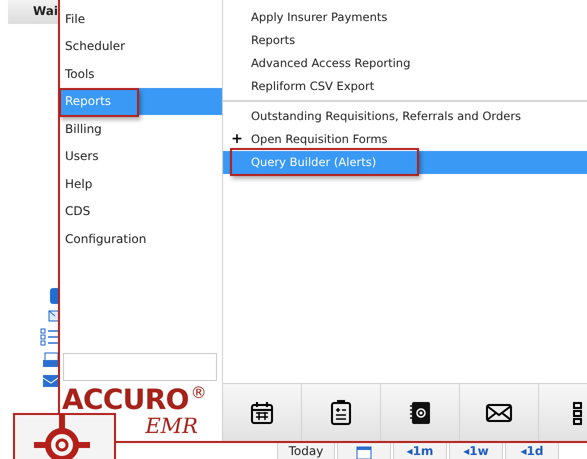 The image size is (587, 459). I want to click on menu-item: Users, so click(82, 156).